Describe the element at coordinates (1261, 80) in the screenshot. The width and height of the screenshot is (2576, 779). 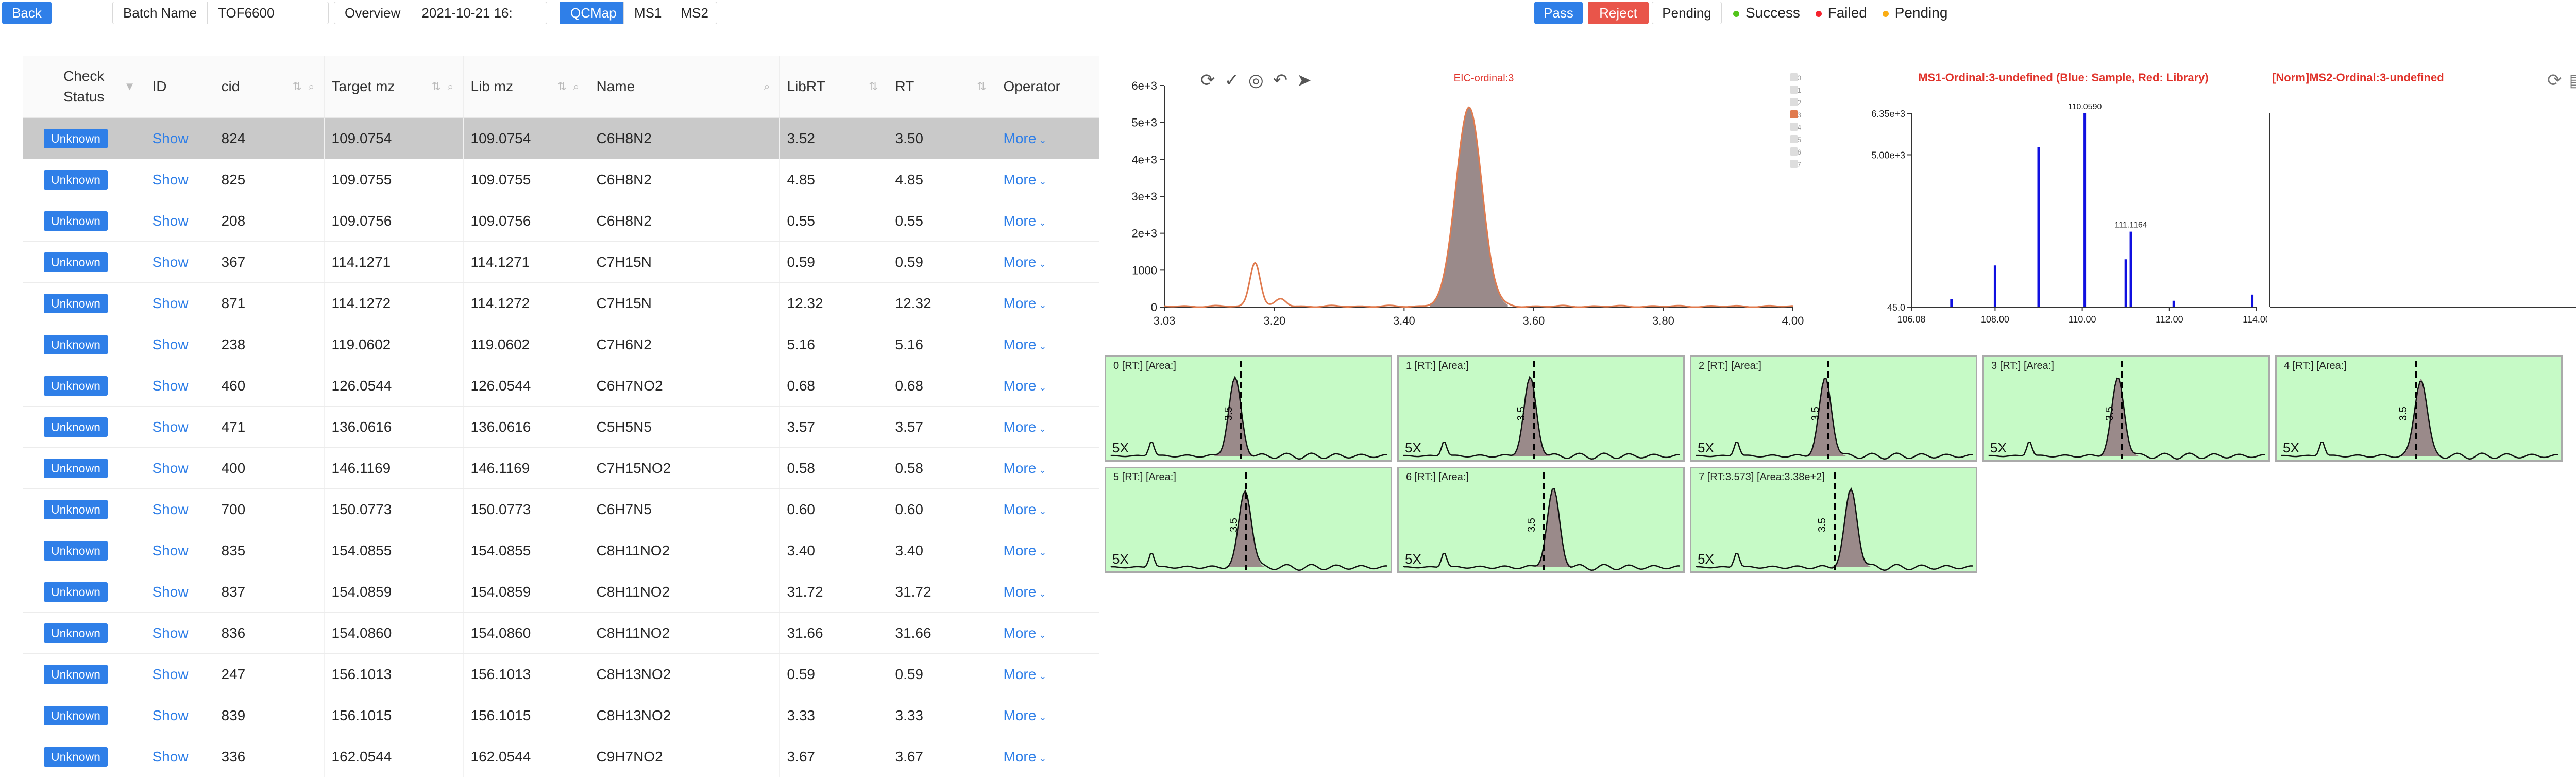
I see `target-icon: ◎` at that location.